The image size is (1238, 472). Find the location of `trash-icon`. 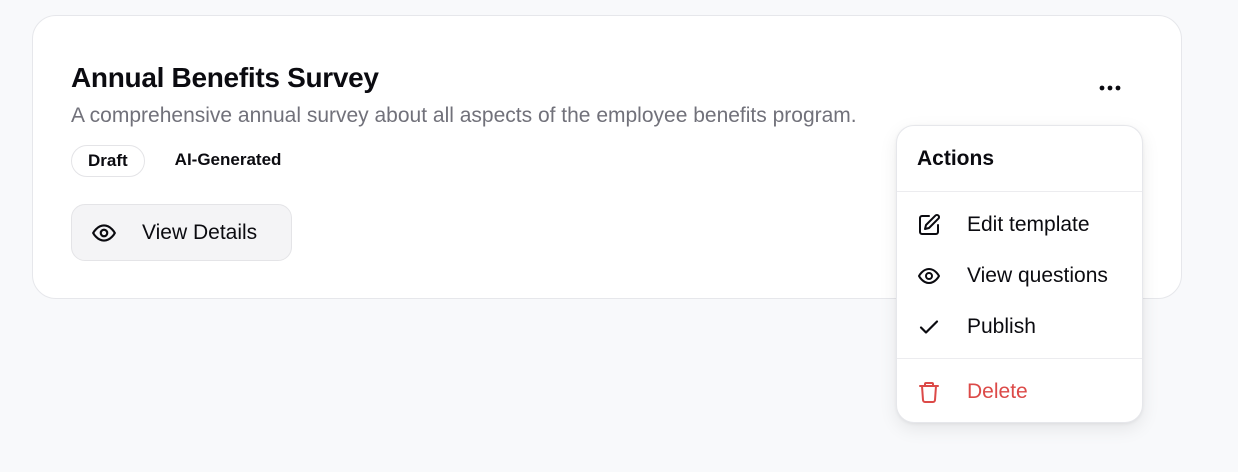

trash-icon is located at coordinates (929, 392).